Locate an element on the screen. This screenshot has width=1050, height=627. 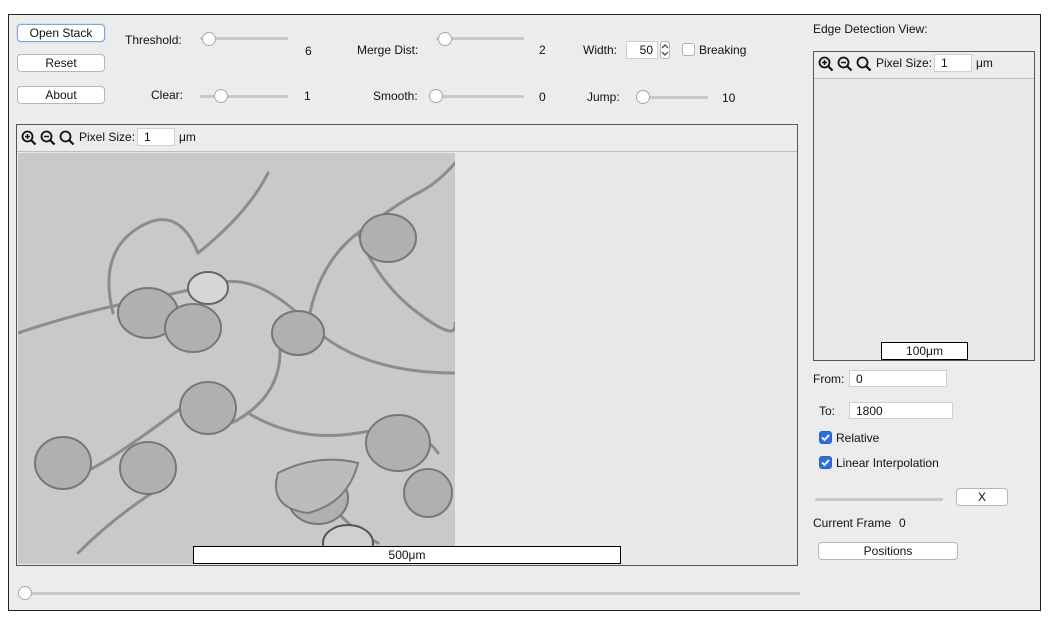
pixel-size-input: 1 is located at coordinates (156, 137).